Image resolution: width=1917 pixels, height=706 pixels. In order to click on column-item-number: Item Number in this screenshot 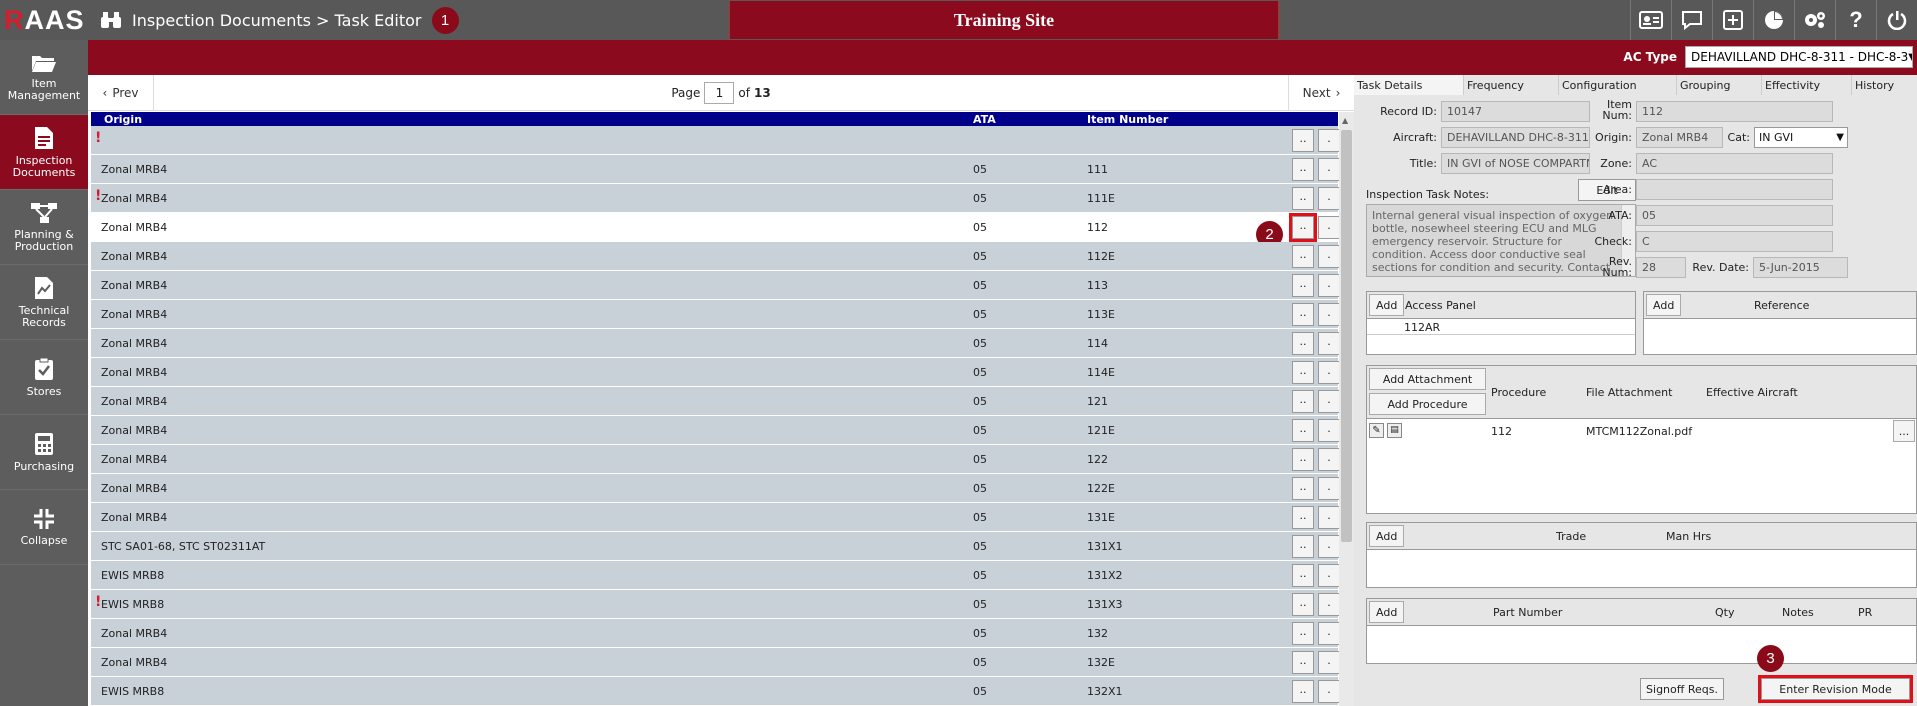, I will do `click(1127, 119)`.